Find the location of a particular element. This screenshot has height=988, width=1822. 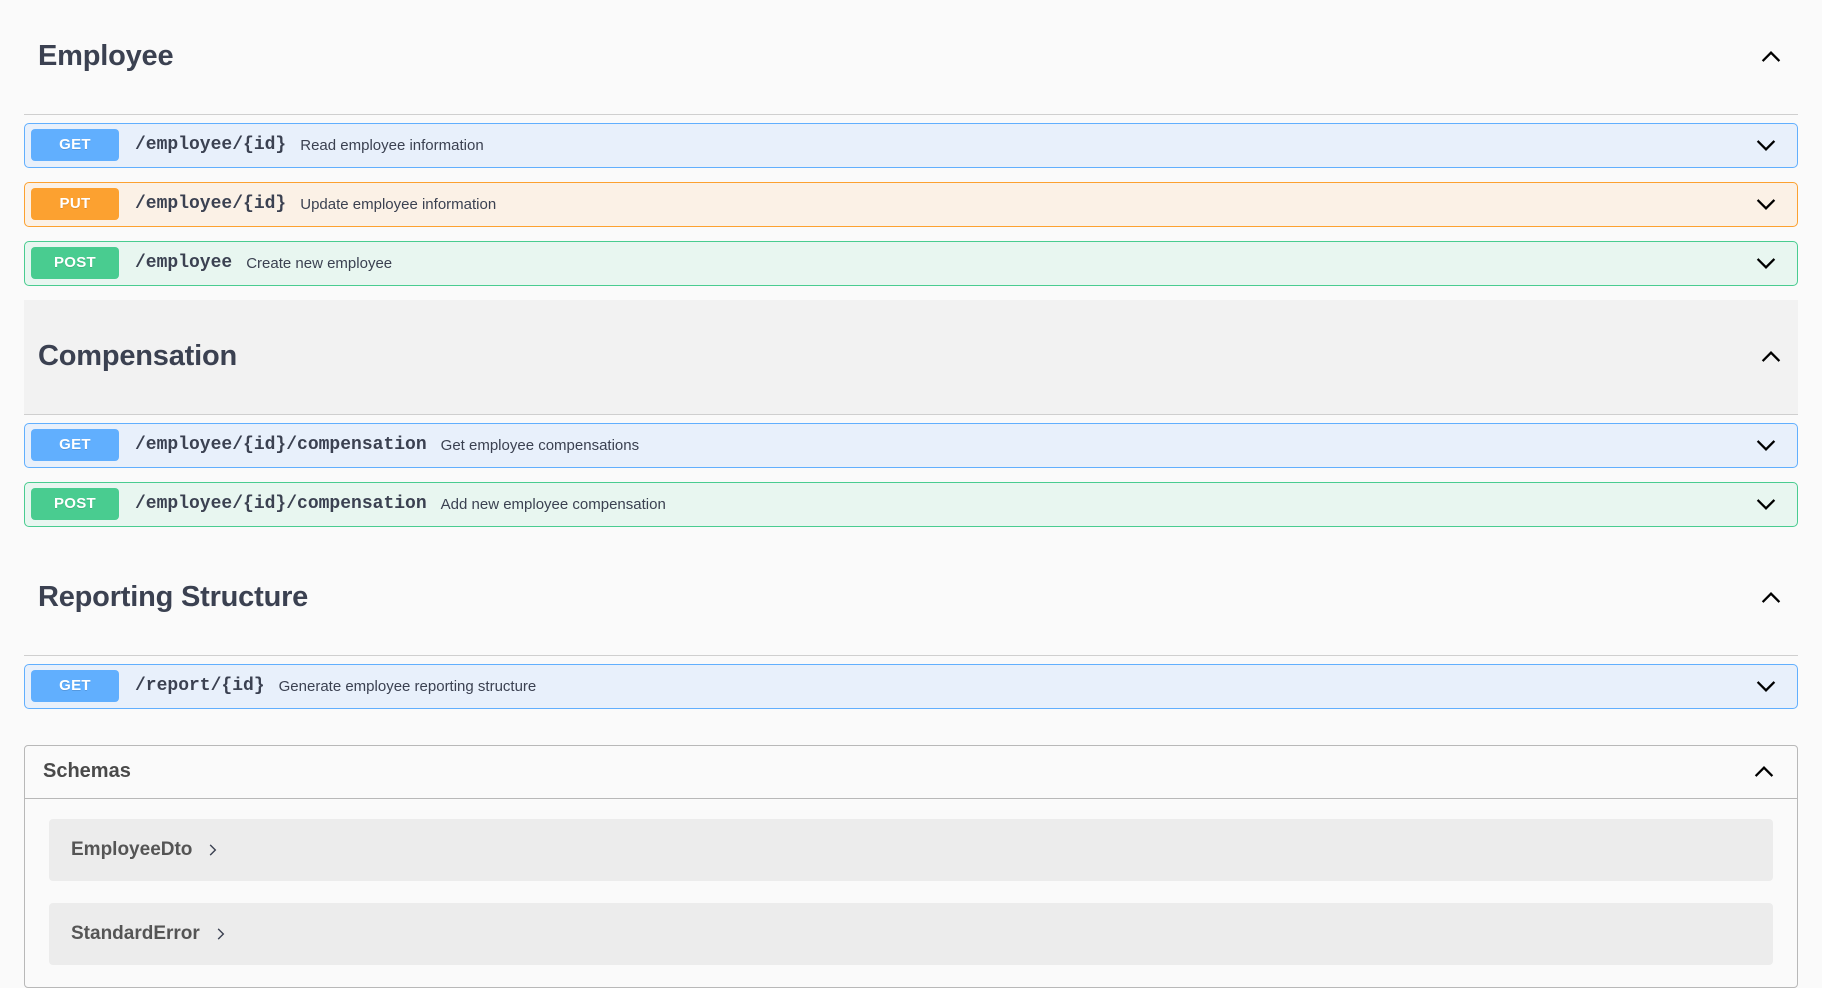

tag-section-compensation: Compensation is located at coordinates (911, 357).